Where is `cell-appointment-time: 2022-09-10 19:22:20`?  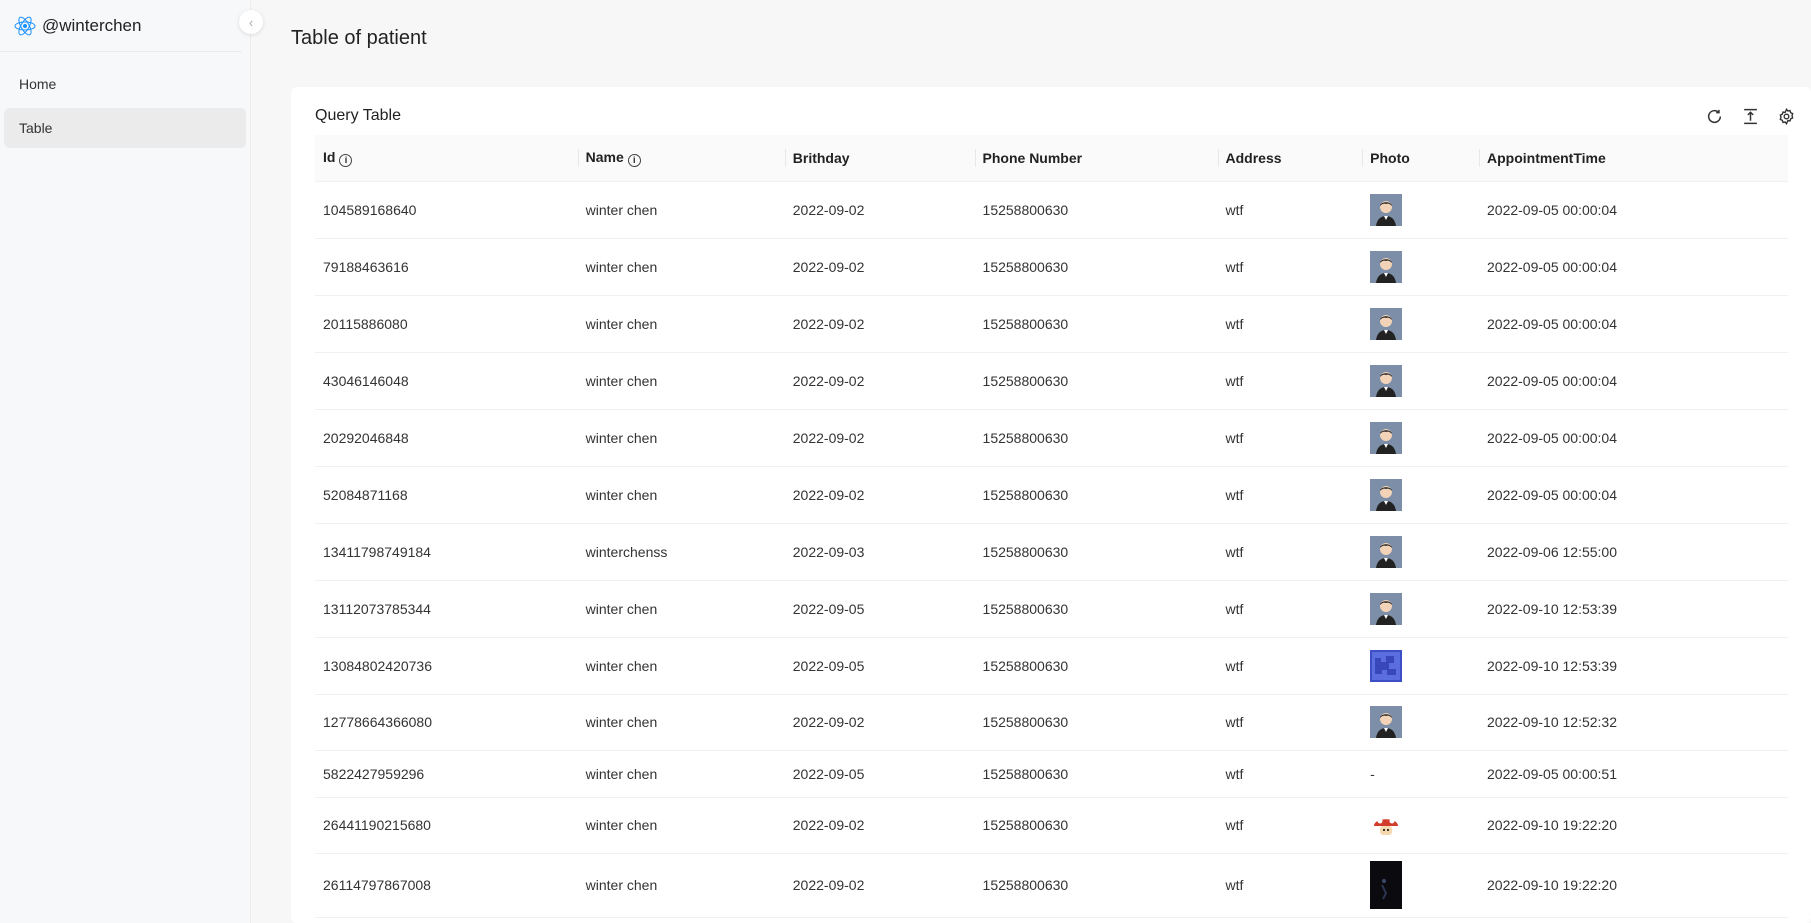
cell-appointment-time: 2022-09-10 19:22:20 is located at coordinates (1633, 885).